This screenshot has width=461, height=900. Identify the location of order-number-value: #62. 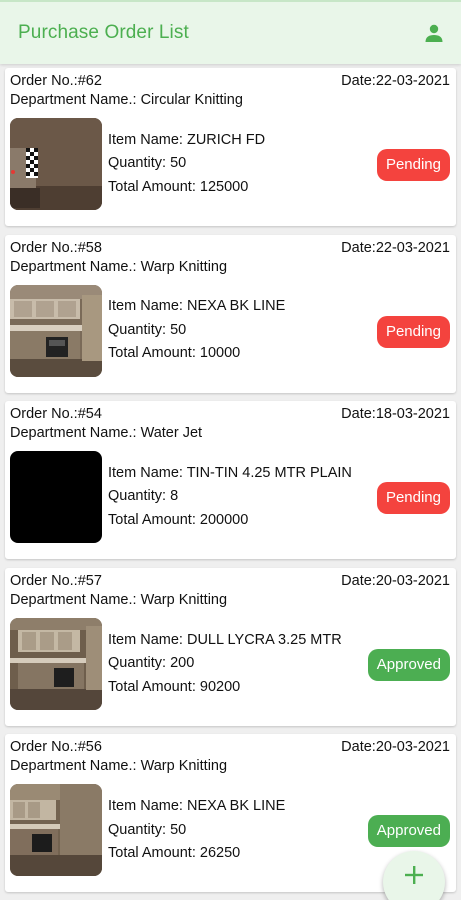
(89, 81).